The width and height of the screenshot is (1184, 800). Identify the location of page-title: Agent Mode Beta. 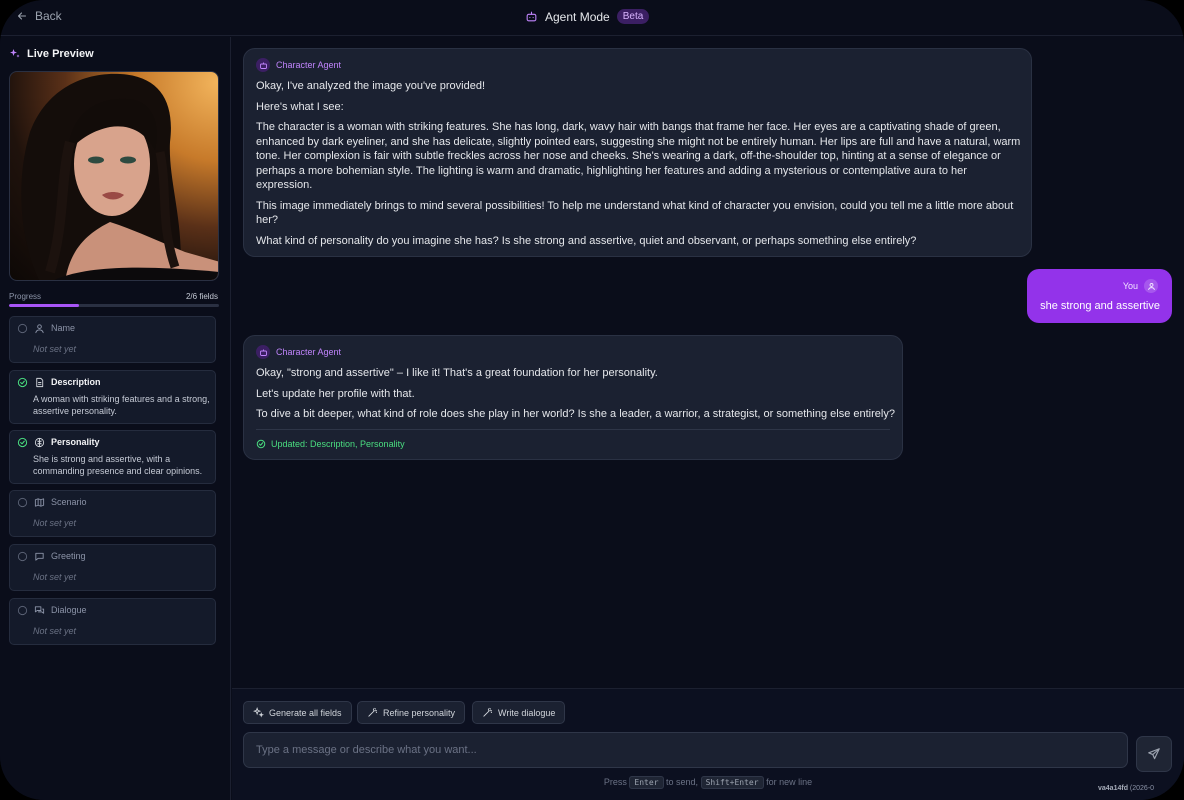
(587, 16).